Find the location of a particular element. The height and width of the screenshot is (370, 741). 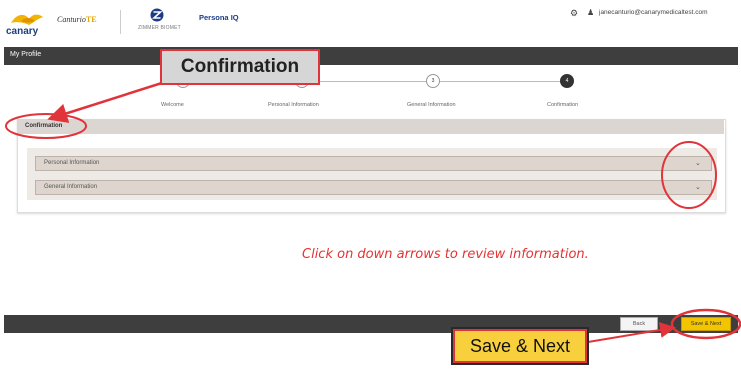

save-next-callout-border is located at coordinates (520, 346).